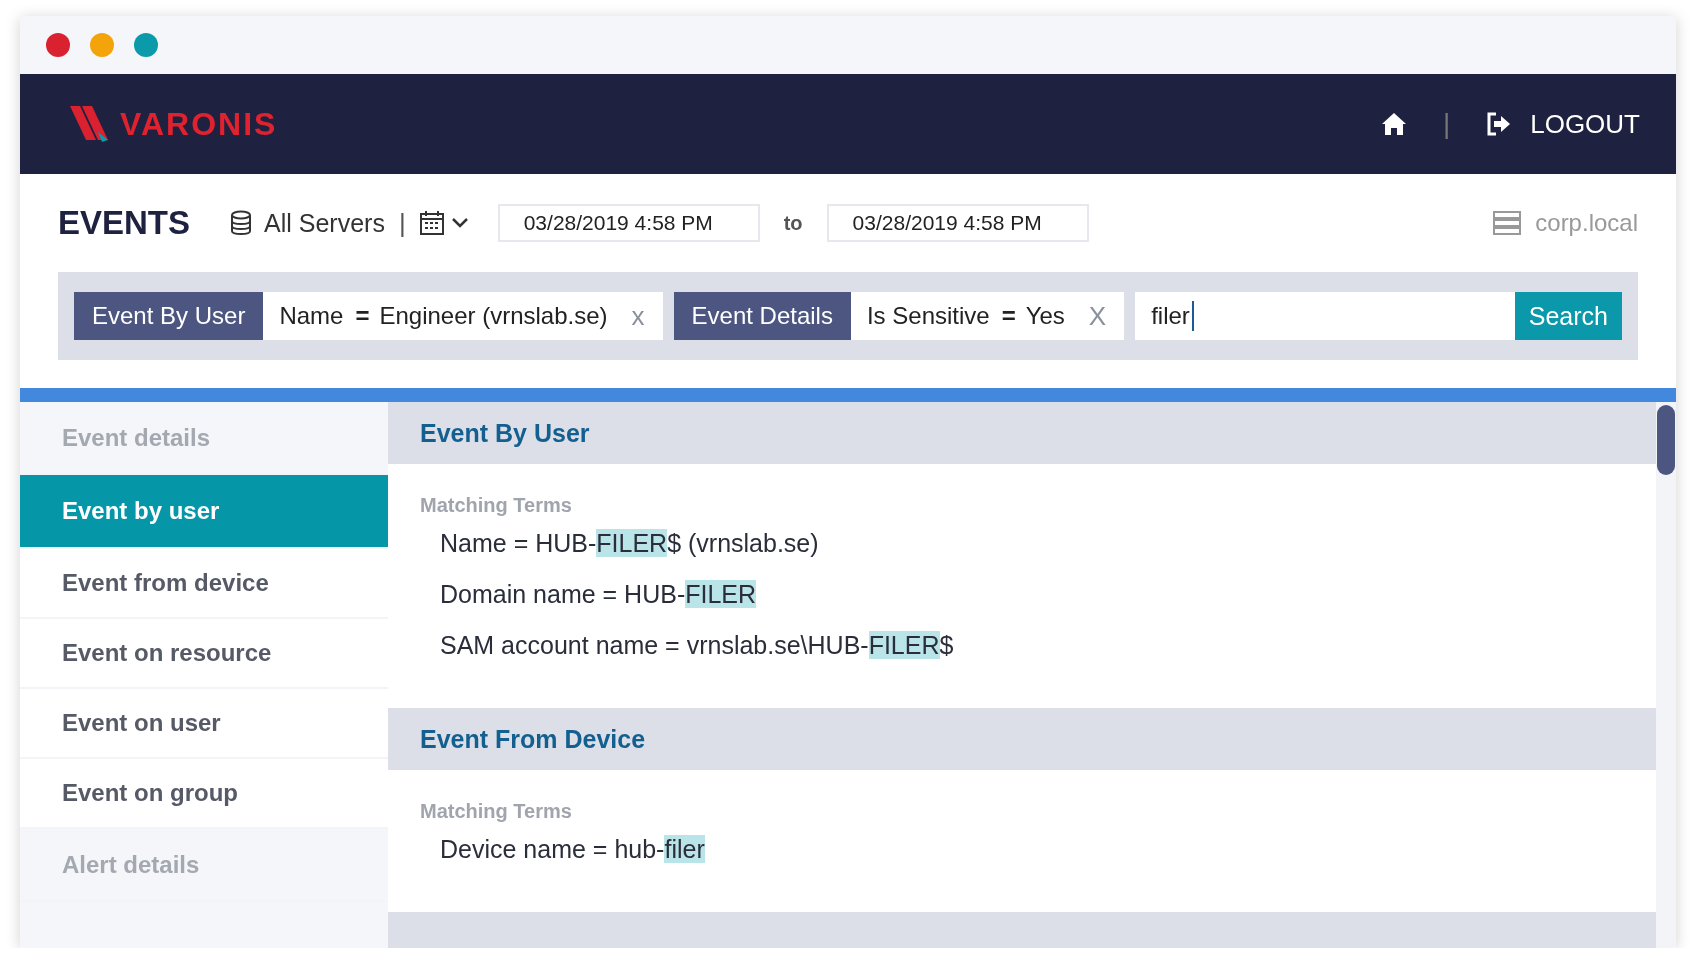 The height and width of the screenshot is (972, 1696). Describe the element at coordinates (1192, 316) in the screenshot. I see `text-cursor` at that location.